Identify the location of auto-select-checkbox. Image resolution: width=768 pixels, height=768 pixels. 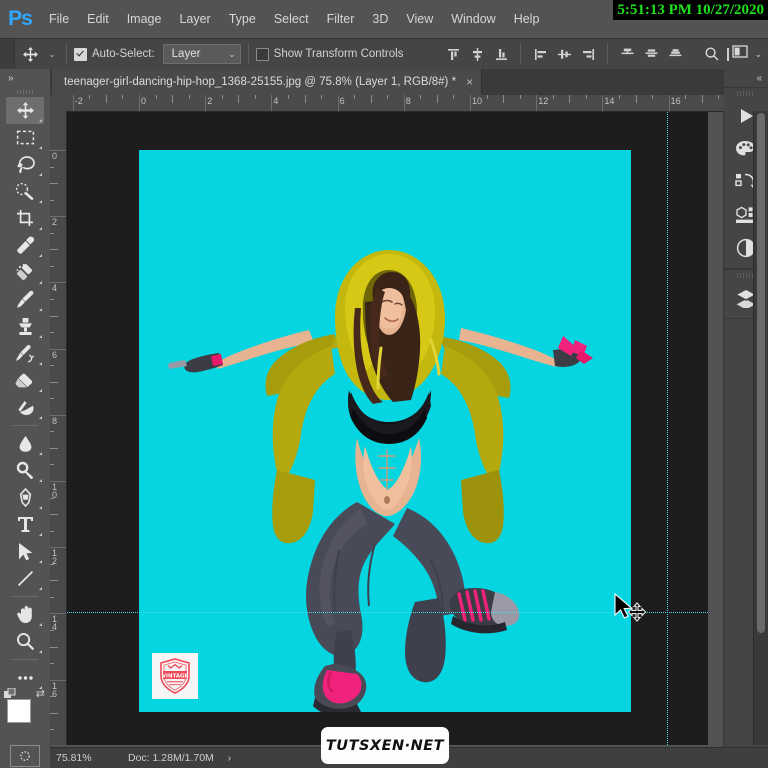
(80, 54).